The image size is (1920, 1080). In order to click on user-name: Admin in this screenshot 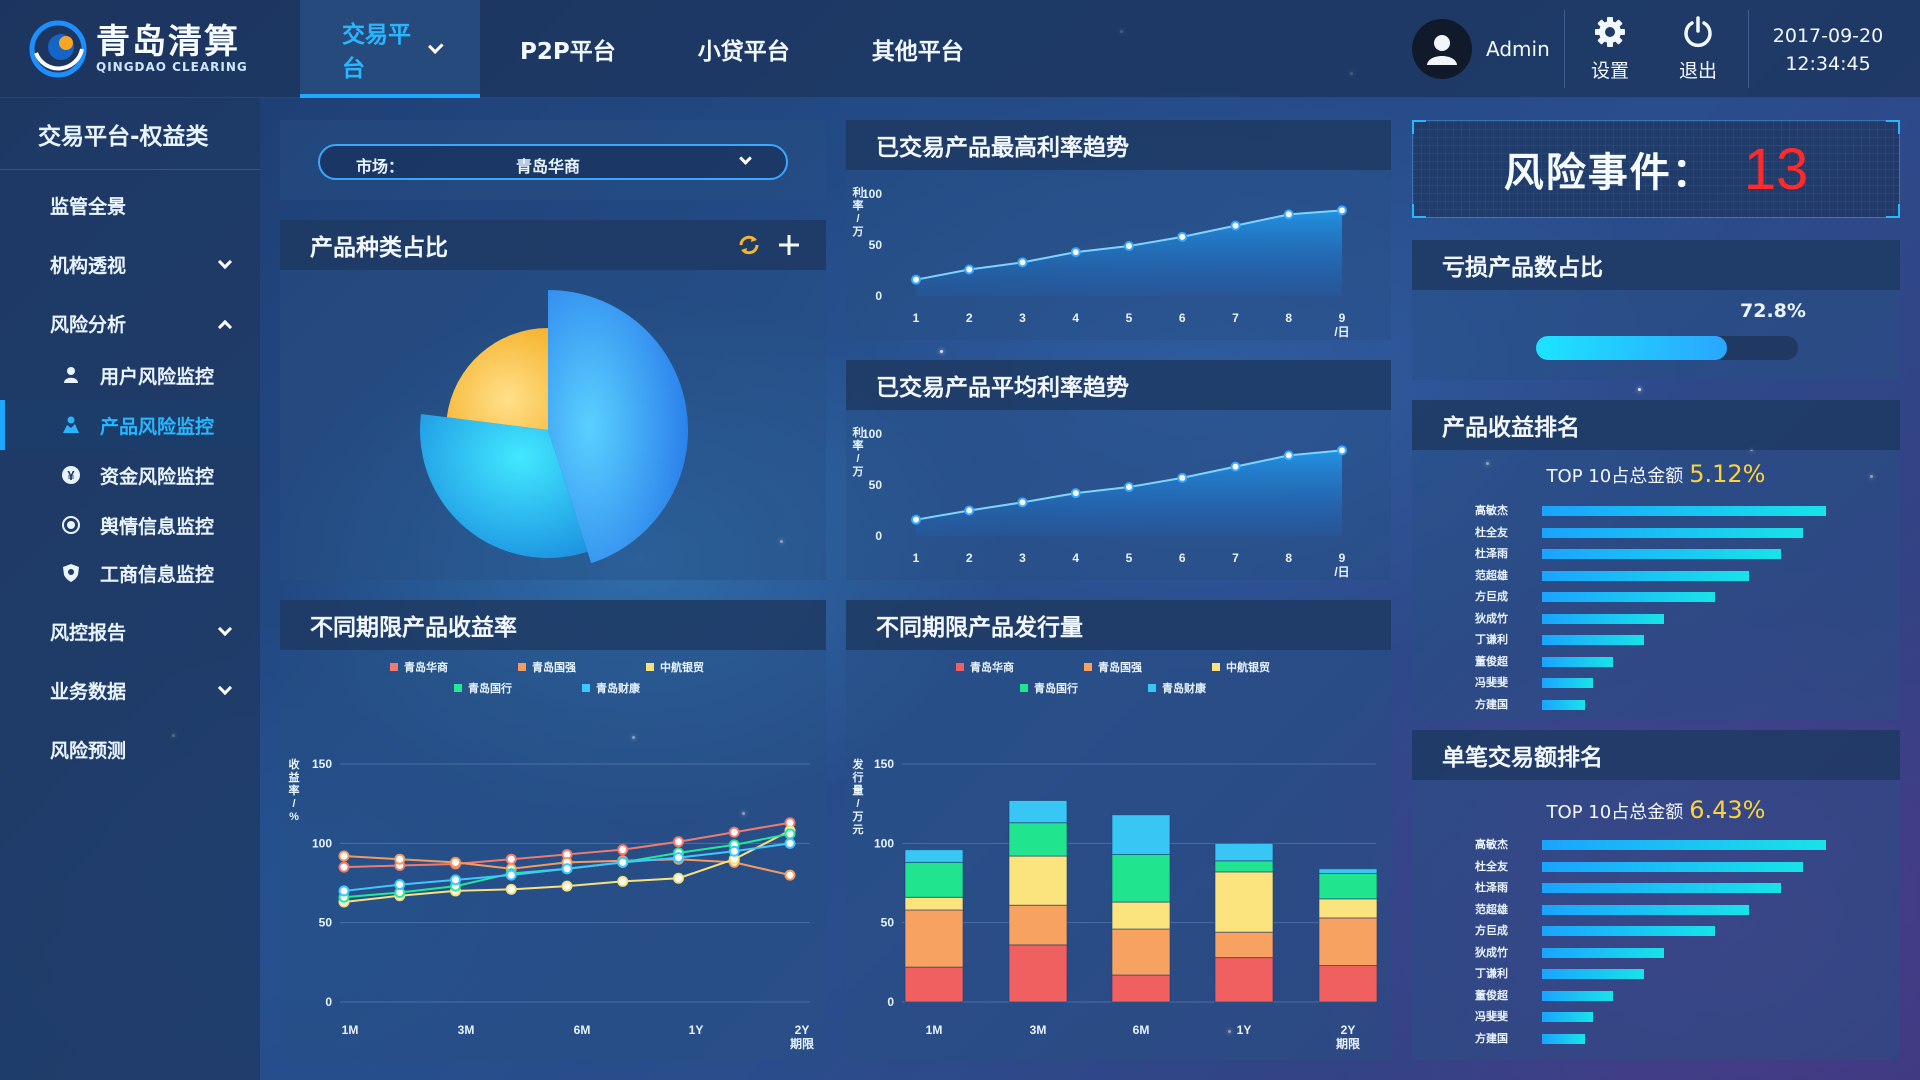, I will do `click(1518, 49)`.